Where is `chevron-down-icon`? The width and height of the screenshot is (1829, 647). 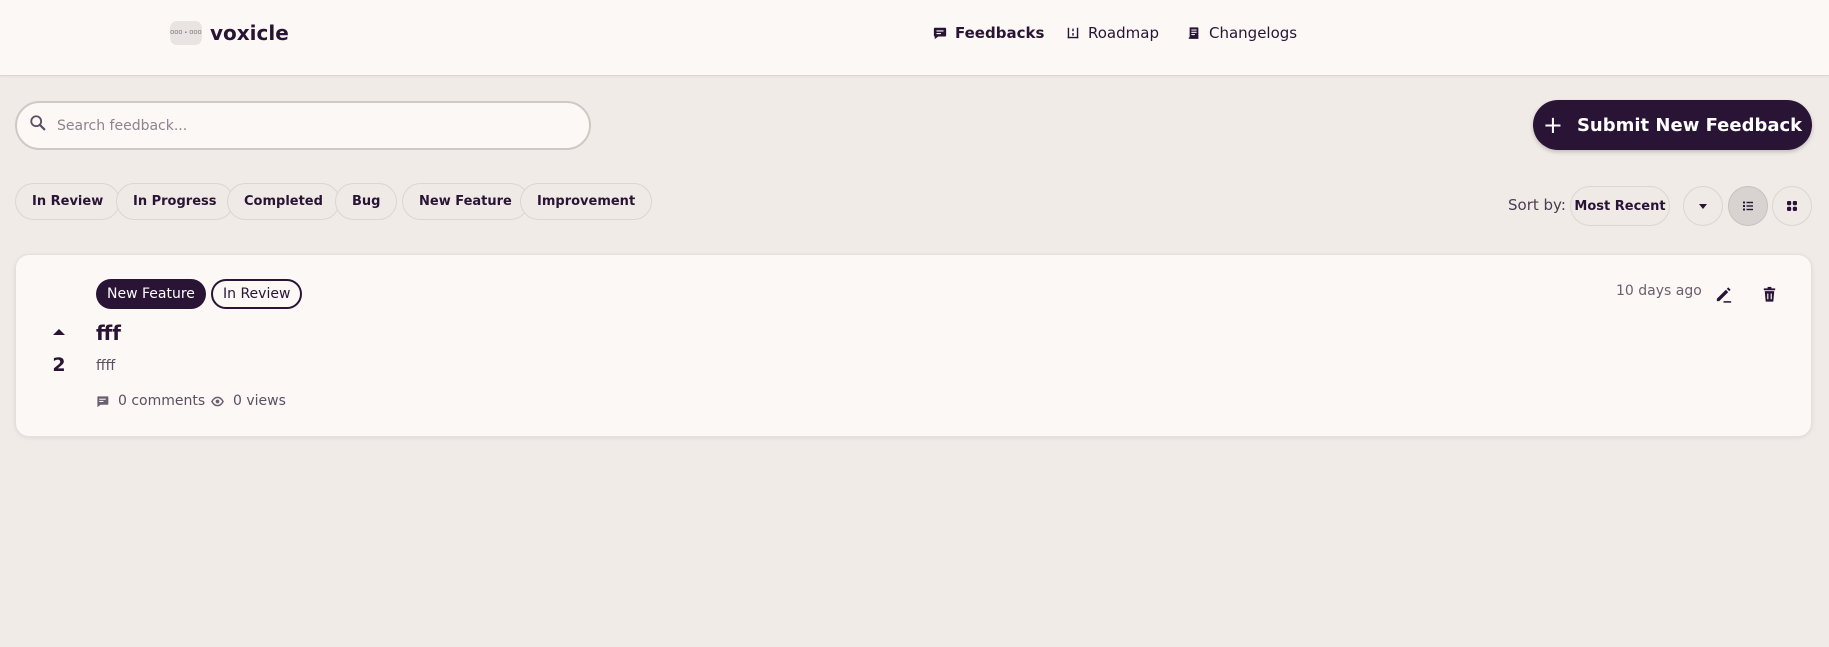
chevron-down-icon is located at coordinates (1703, 206).